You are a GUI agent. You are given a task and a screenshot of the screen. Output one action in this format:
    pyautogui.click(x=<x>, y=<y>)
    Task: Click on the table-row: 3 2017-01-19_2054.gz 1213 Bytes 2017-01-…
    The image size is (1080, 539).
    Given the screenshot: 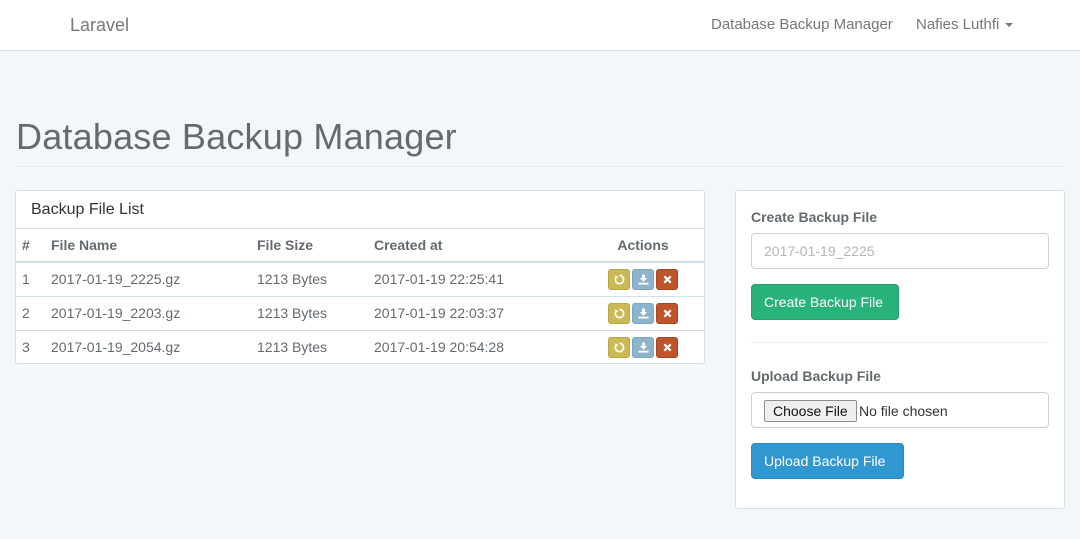 What is the action you would take?
    pyautogui.click(x=360, y=347)
    